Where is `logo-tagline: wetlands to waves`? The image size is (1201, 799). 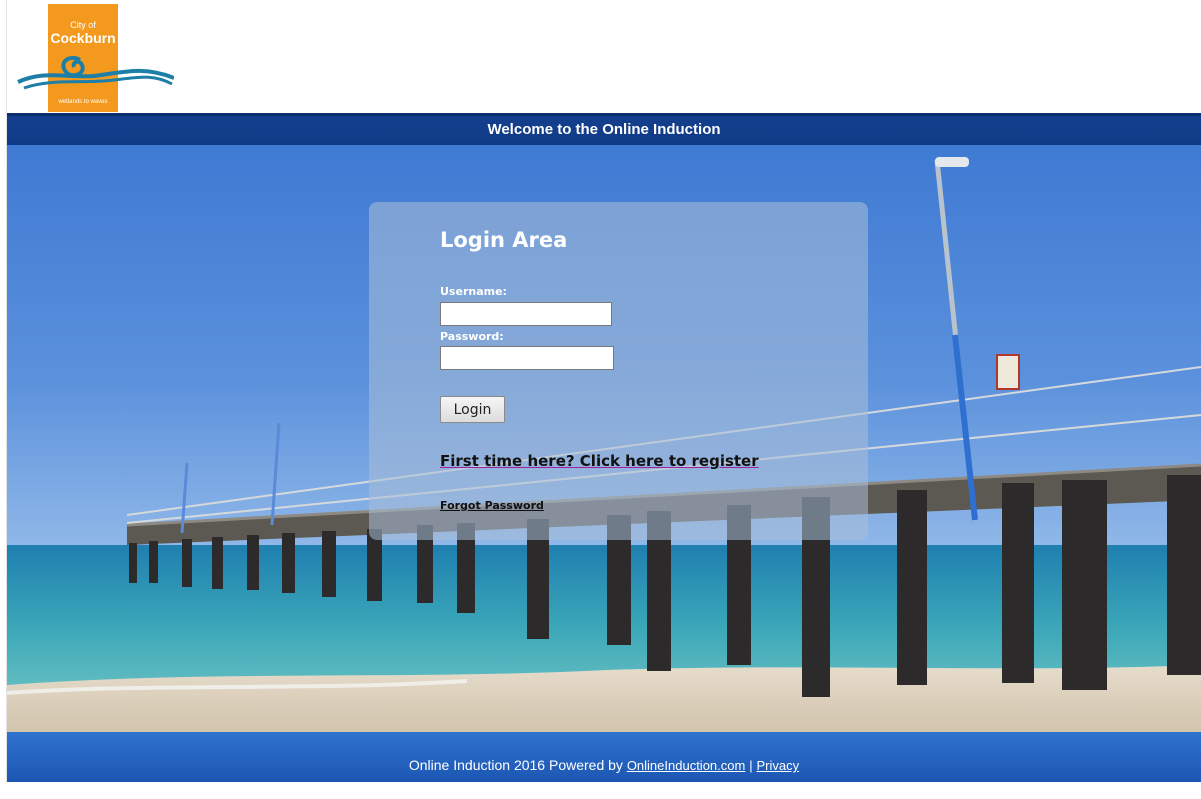 logo-tagline: wetlands to waves is located at coordinates (83, 102).